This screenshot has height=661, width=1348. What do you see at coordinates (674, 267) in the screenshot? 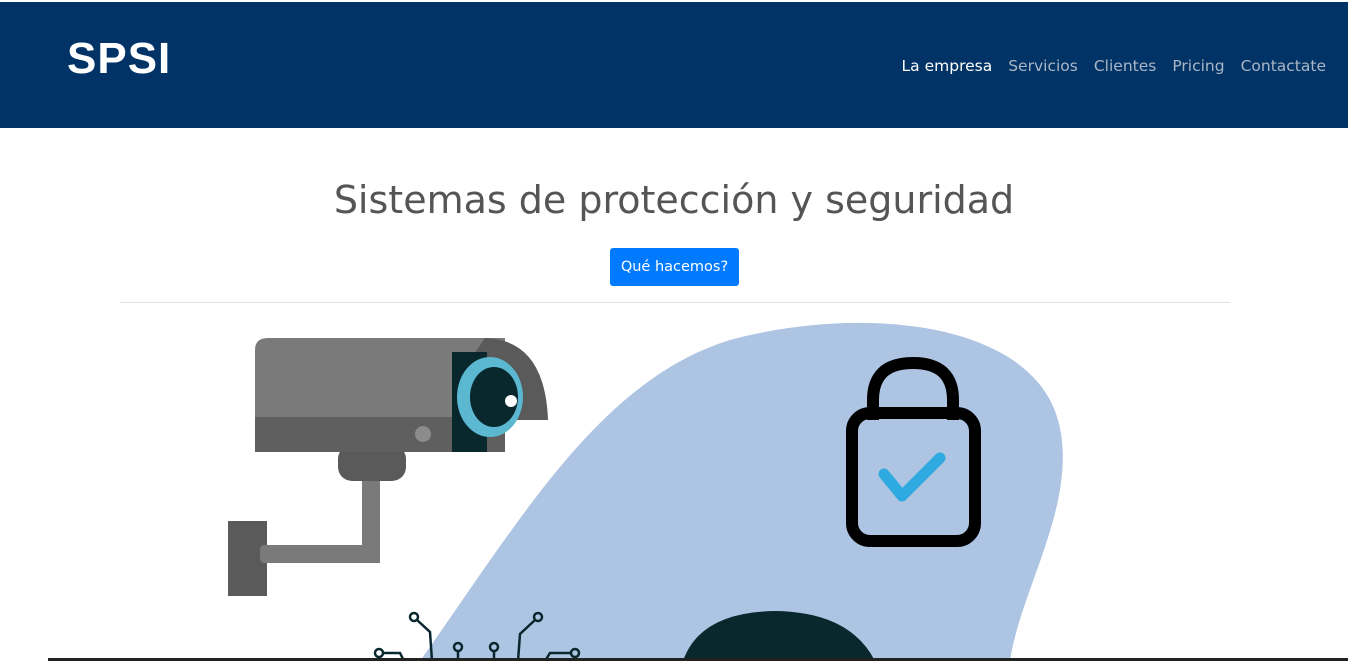
I see `que-hacemos-button: Qué hacemos?` at bounding box center [674, 267].